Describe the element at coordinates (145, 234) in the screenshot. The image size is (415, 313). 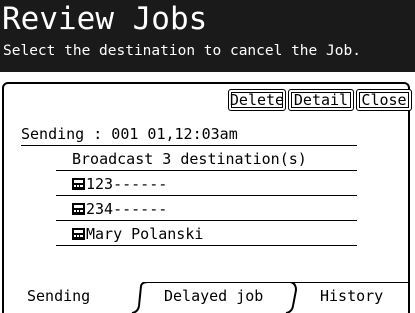
I see `destination-label: Mary Polanski` at that location.